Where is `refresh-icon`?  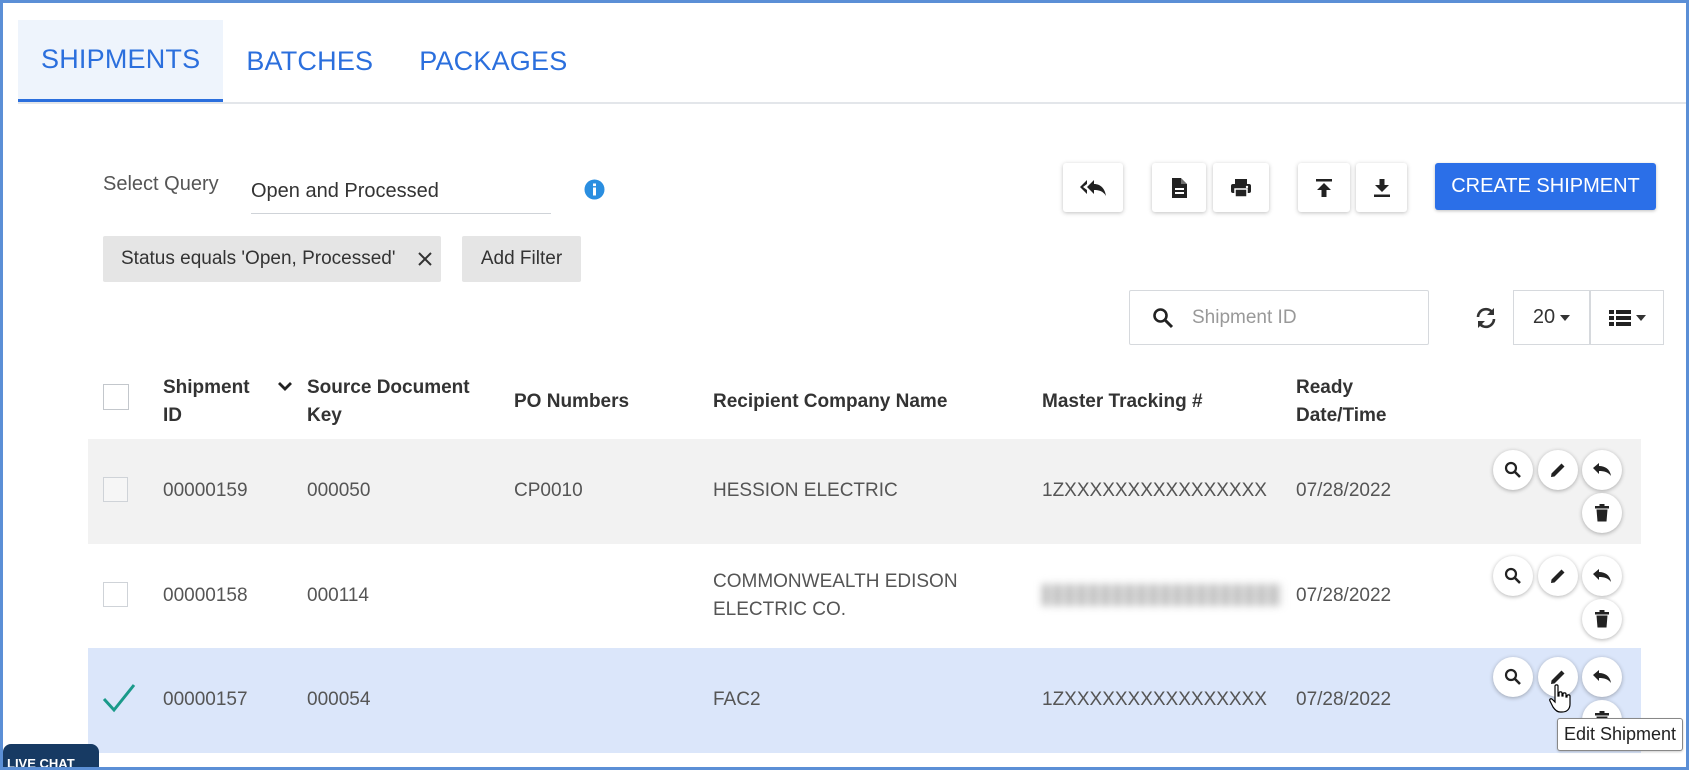 refresh-icon is located at coordinates (1486, 318).